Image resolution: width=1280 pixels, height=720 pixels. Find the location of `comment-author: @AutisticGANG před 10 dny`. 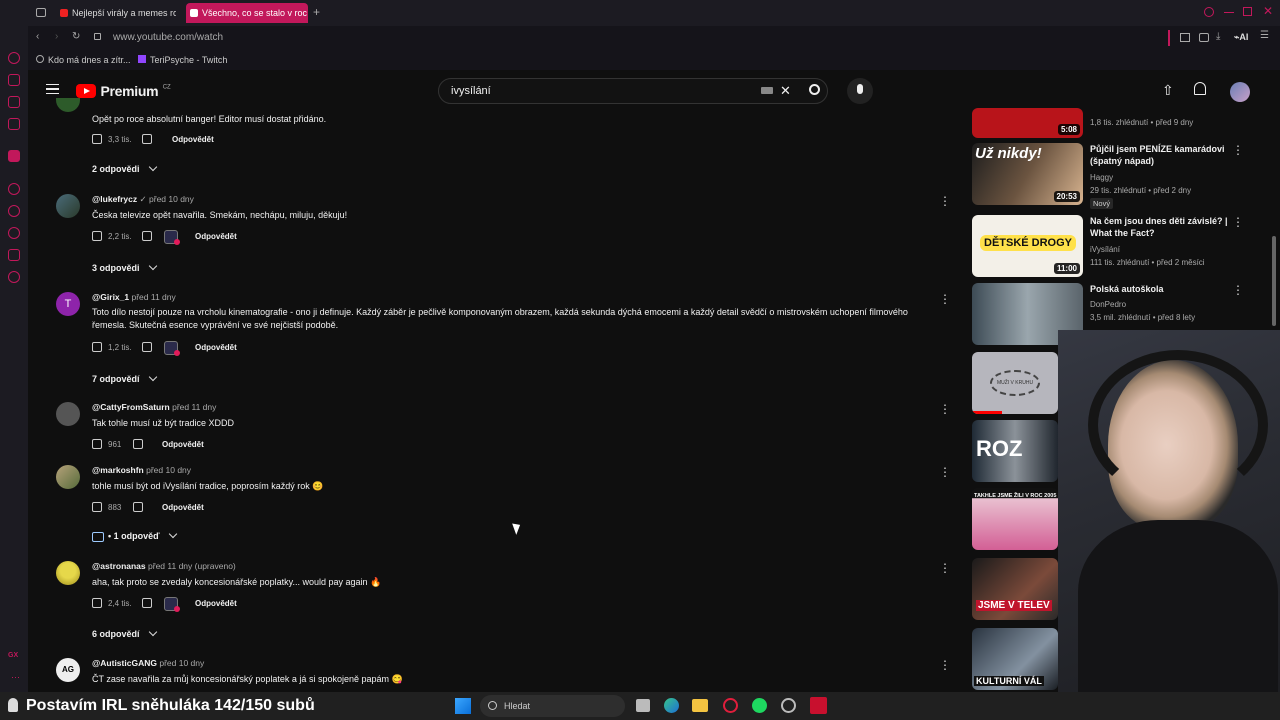

comment-author: @AutisticGANG před 10 dny is located at coordinates (148, 663).